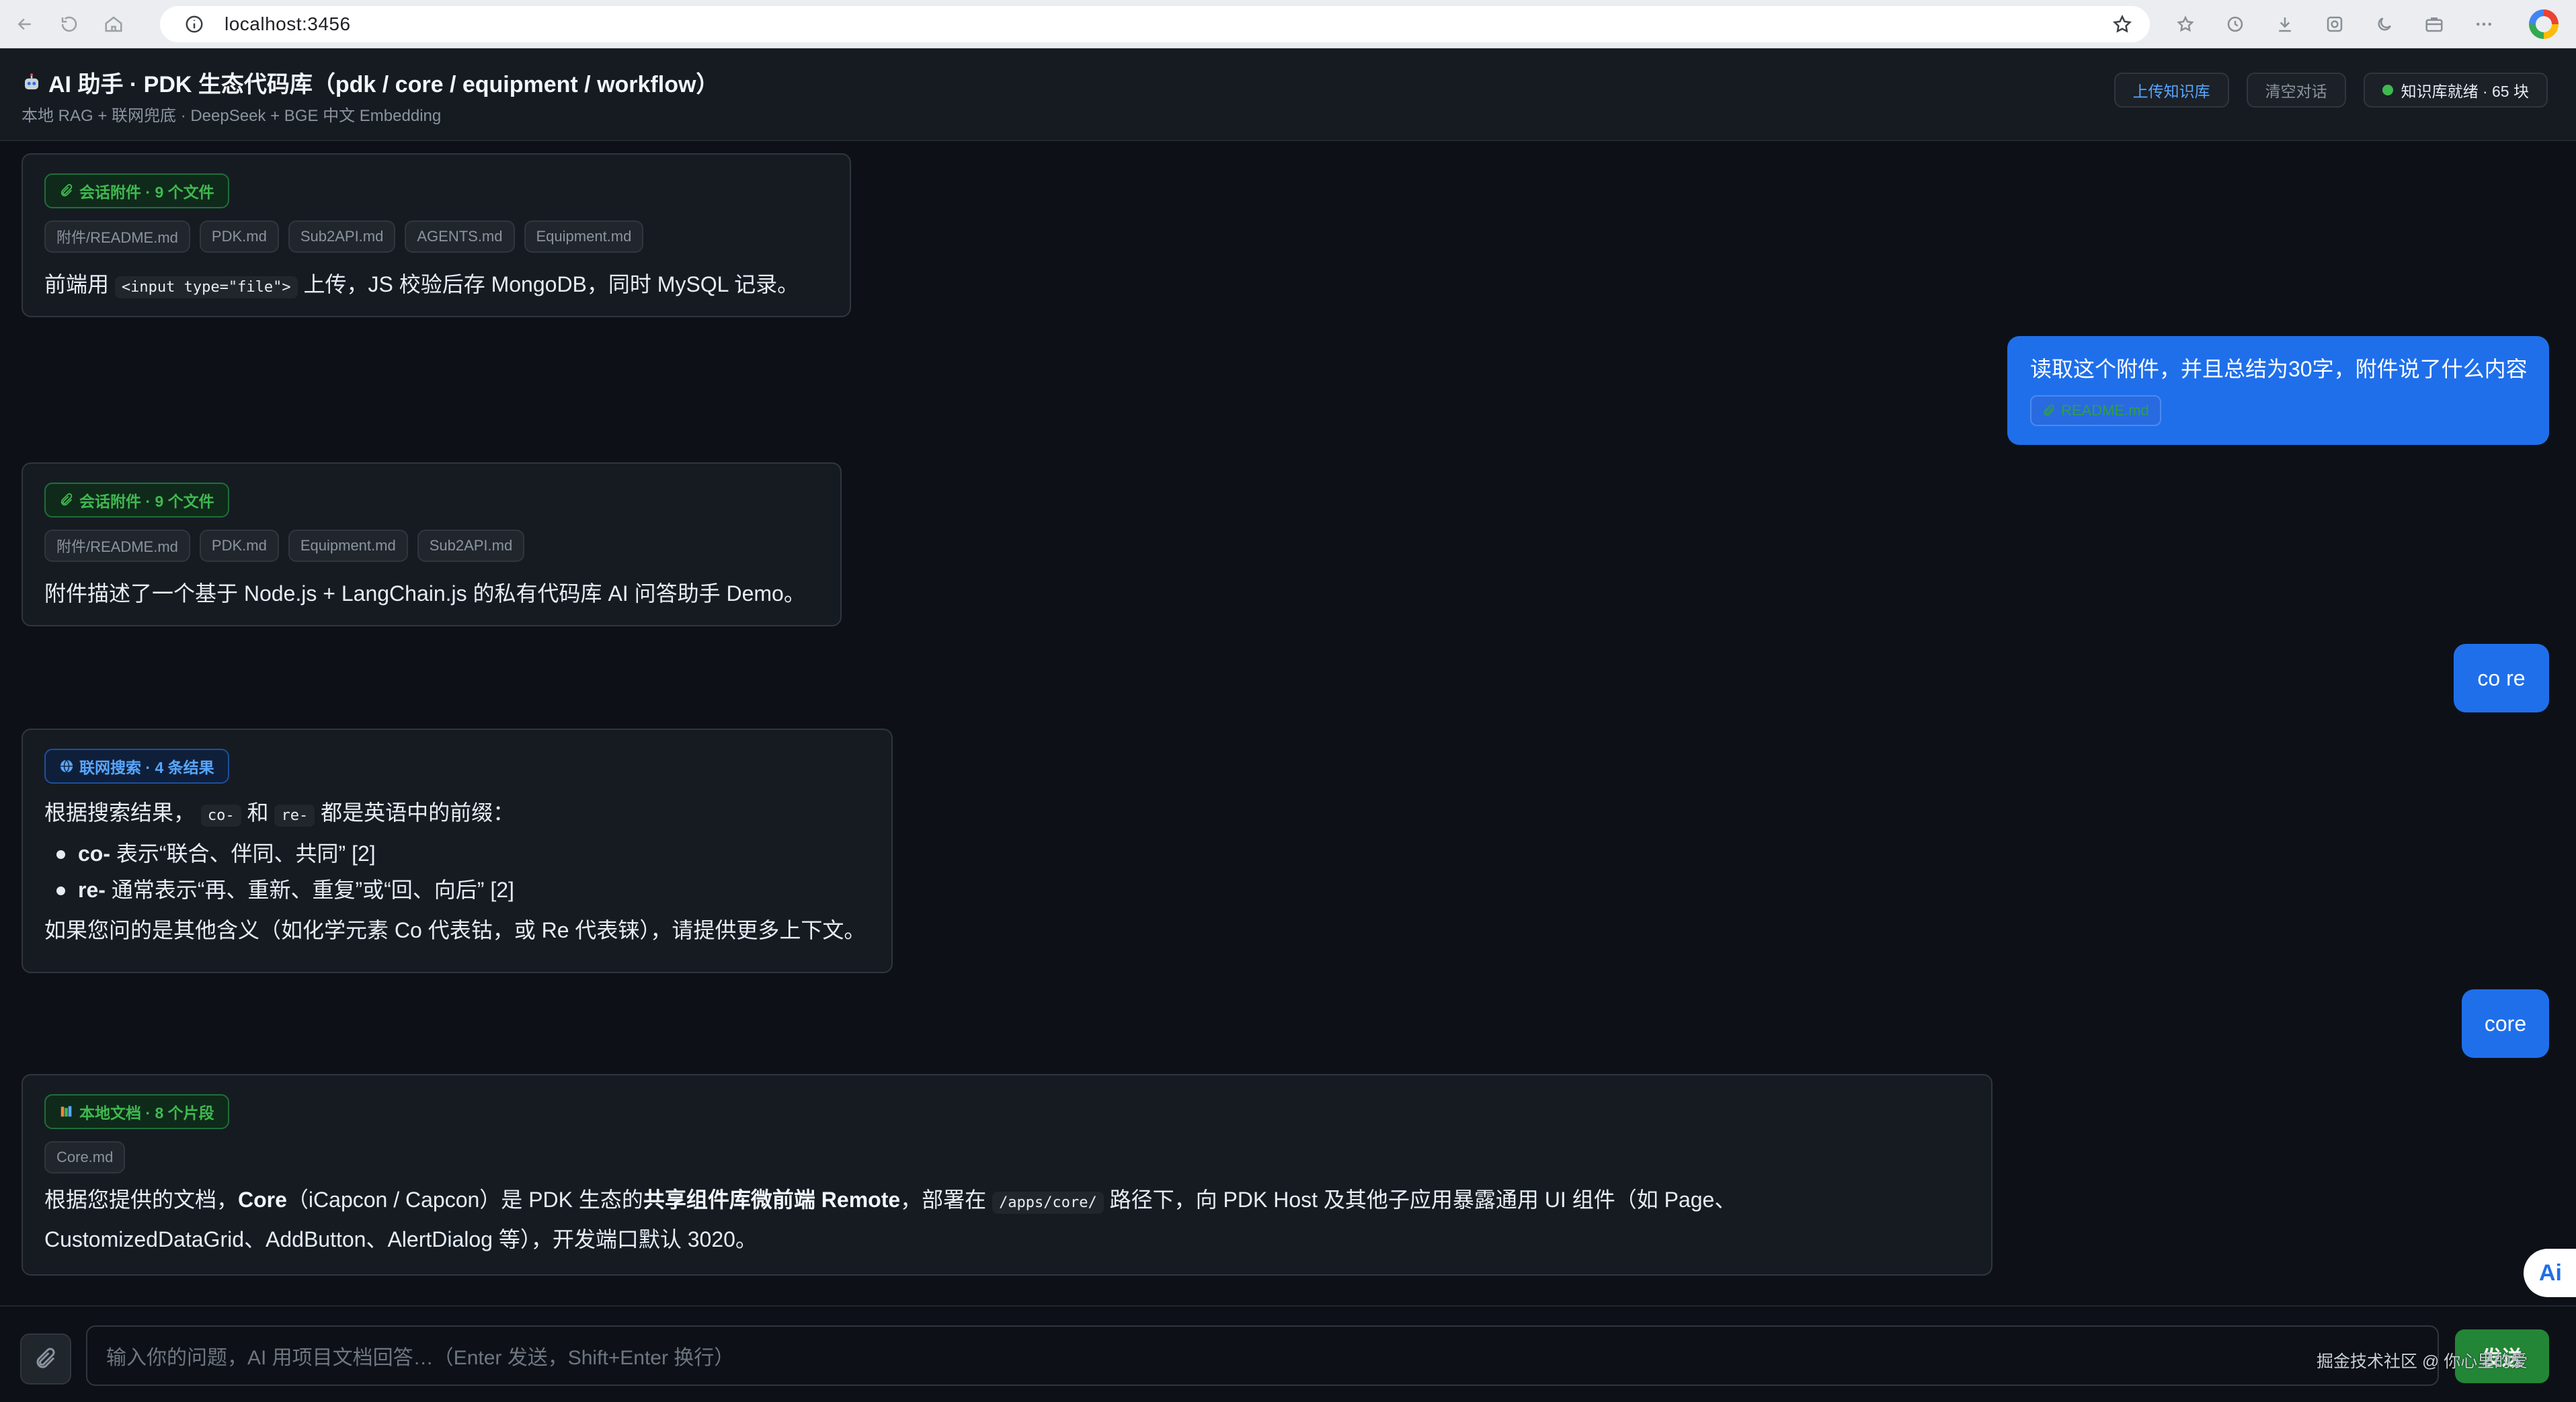 The height and width of the screenshot is (1402, 2576). What do you see at coordinates (31, 81) in the screenshot?
I see `robot-icon` at bounding box center [31, 81].